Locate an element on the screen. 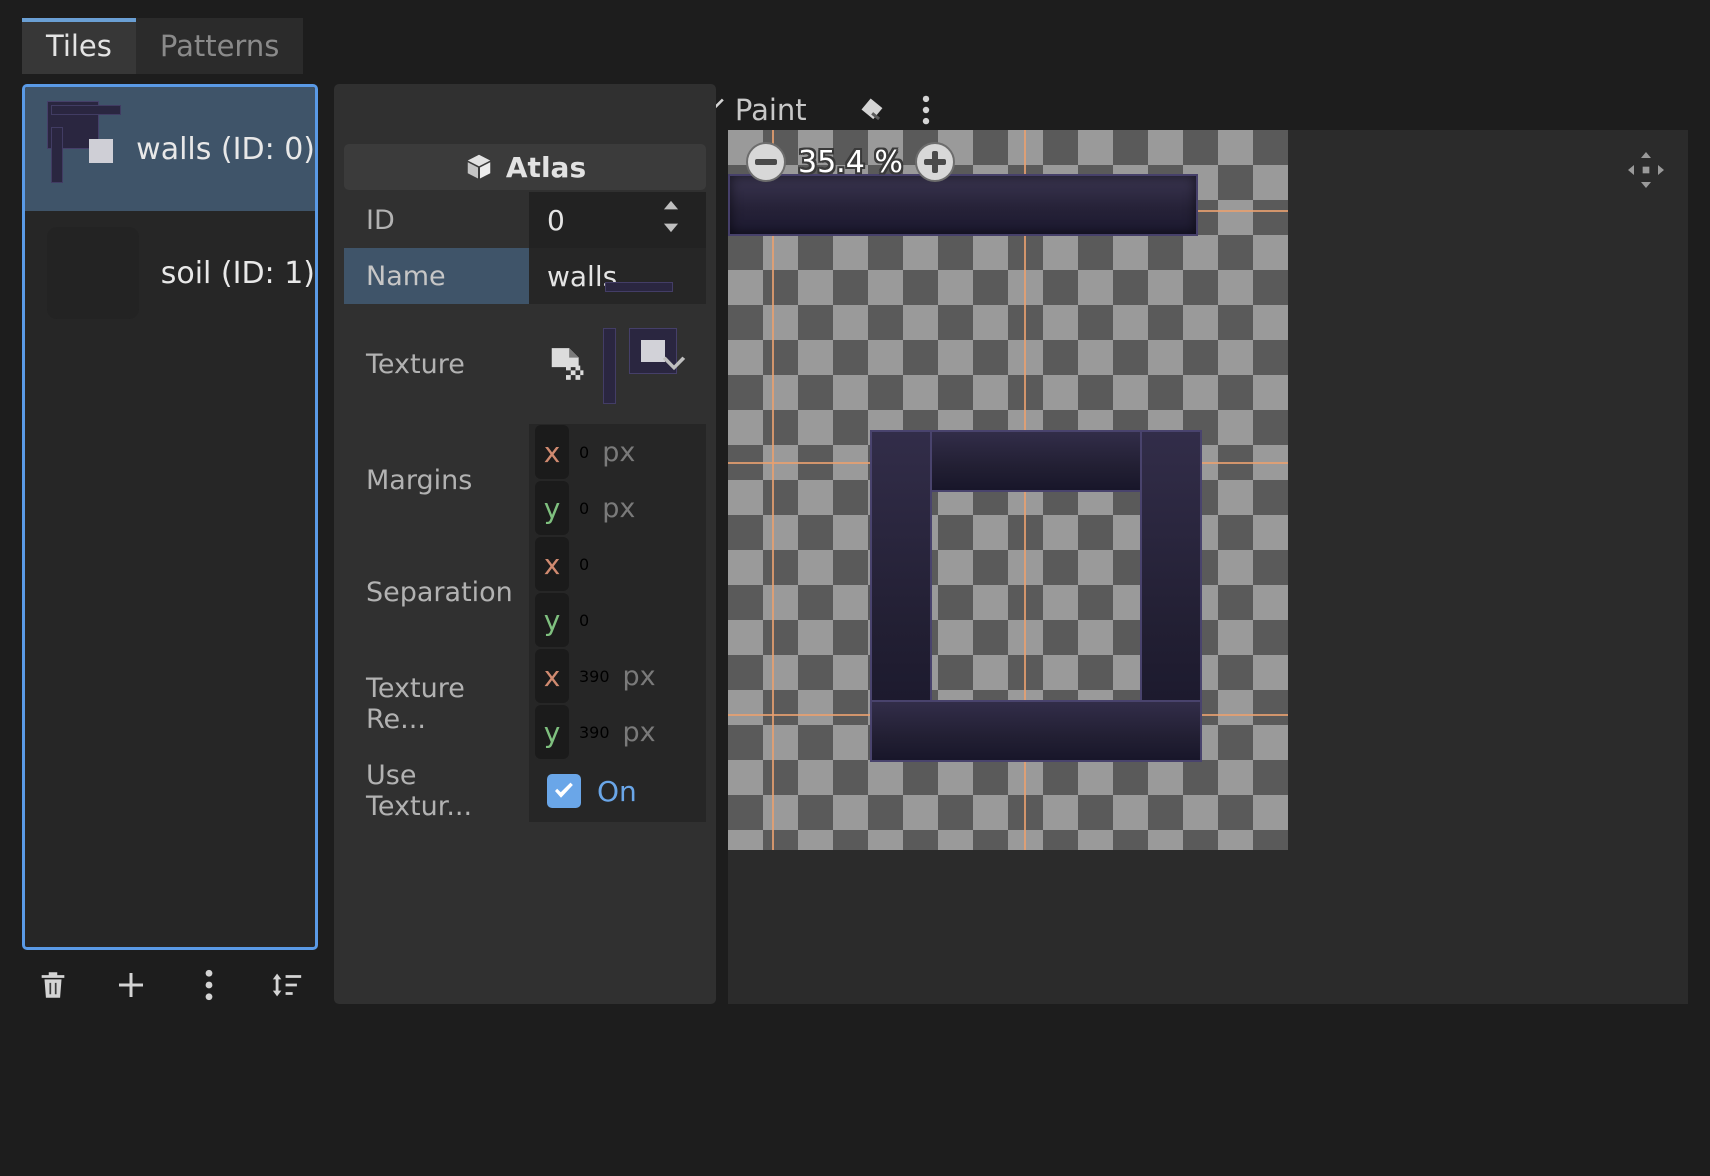 This screenshot has width=1710, height=1176. atlas-section-header: Atlas is located at coordinates (525, 167).